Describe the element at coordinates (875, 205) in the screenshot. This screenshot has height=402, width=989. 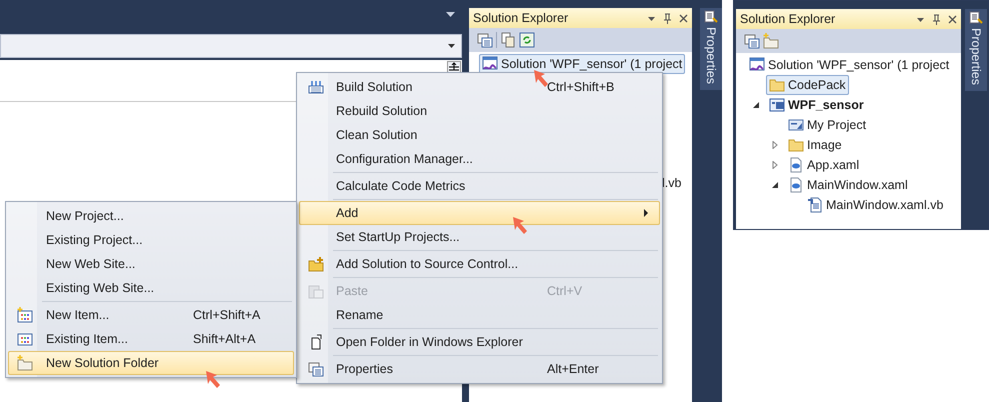
I see `tree-item: MainWindow.xaml.vb` at that location.